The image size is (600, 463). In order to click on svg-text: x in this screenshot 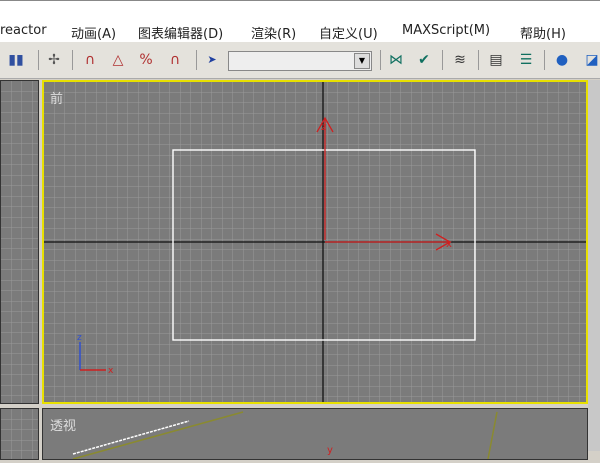, I will do `click(111, 371)`.